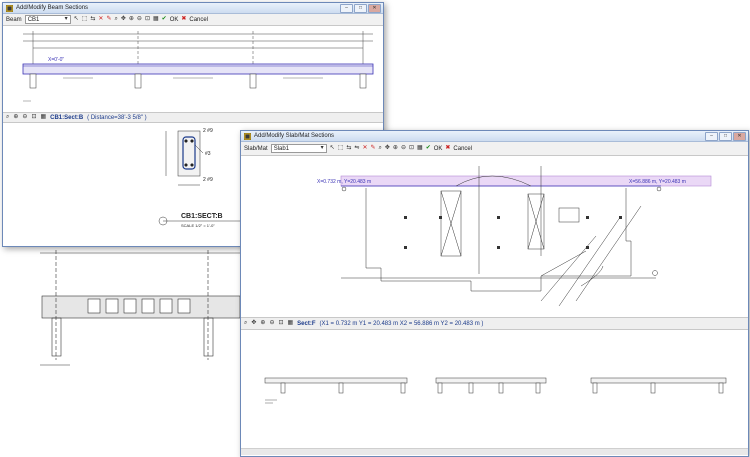  Describe the element at coordinates (56, 60) in the screenshot. I see `beam-x-label: X=0'-0"` at that location.